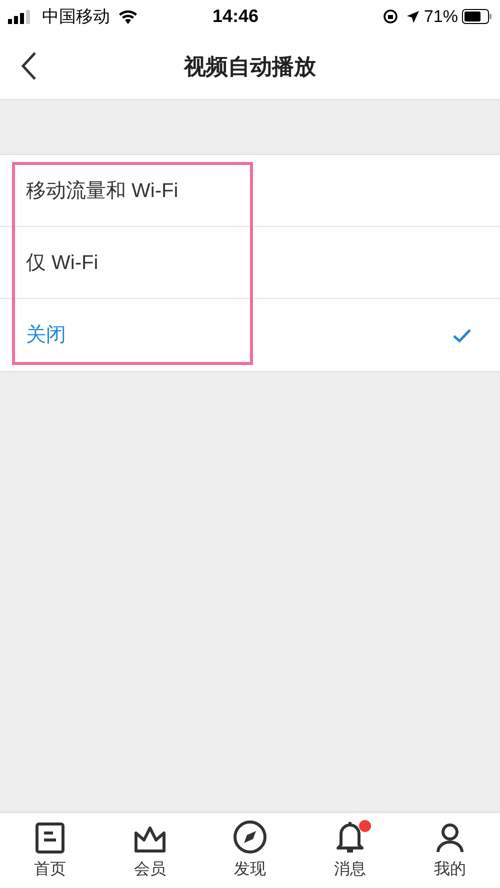  I want to click on tab-bar-item: 会员, so click(150, 850).